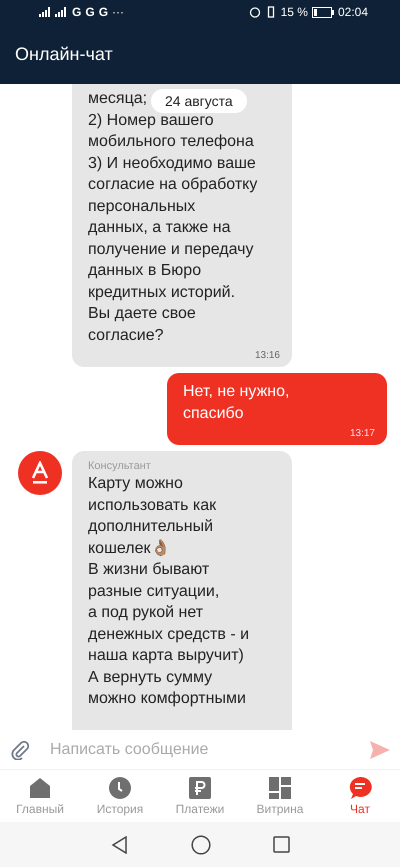  Describe the element at coordinates (172, 164) in the screenshot. I see `message-line: 3) И необходимо ваше` at that location.